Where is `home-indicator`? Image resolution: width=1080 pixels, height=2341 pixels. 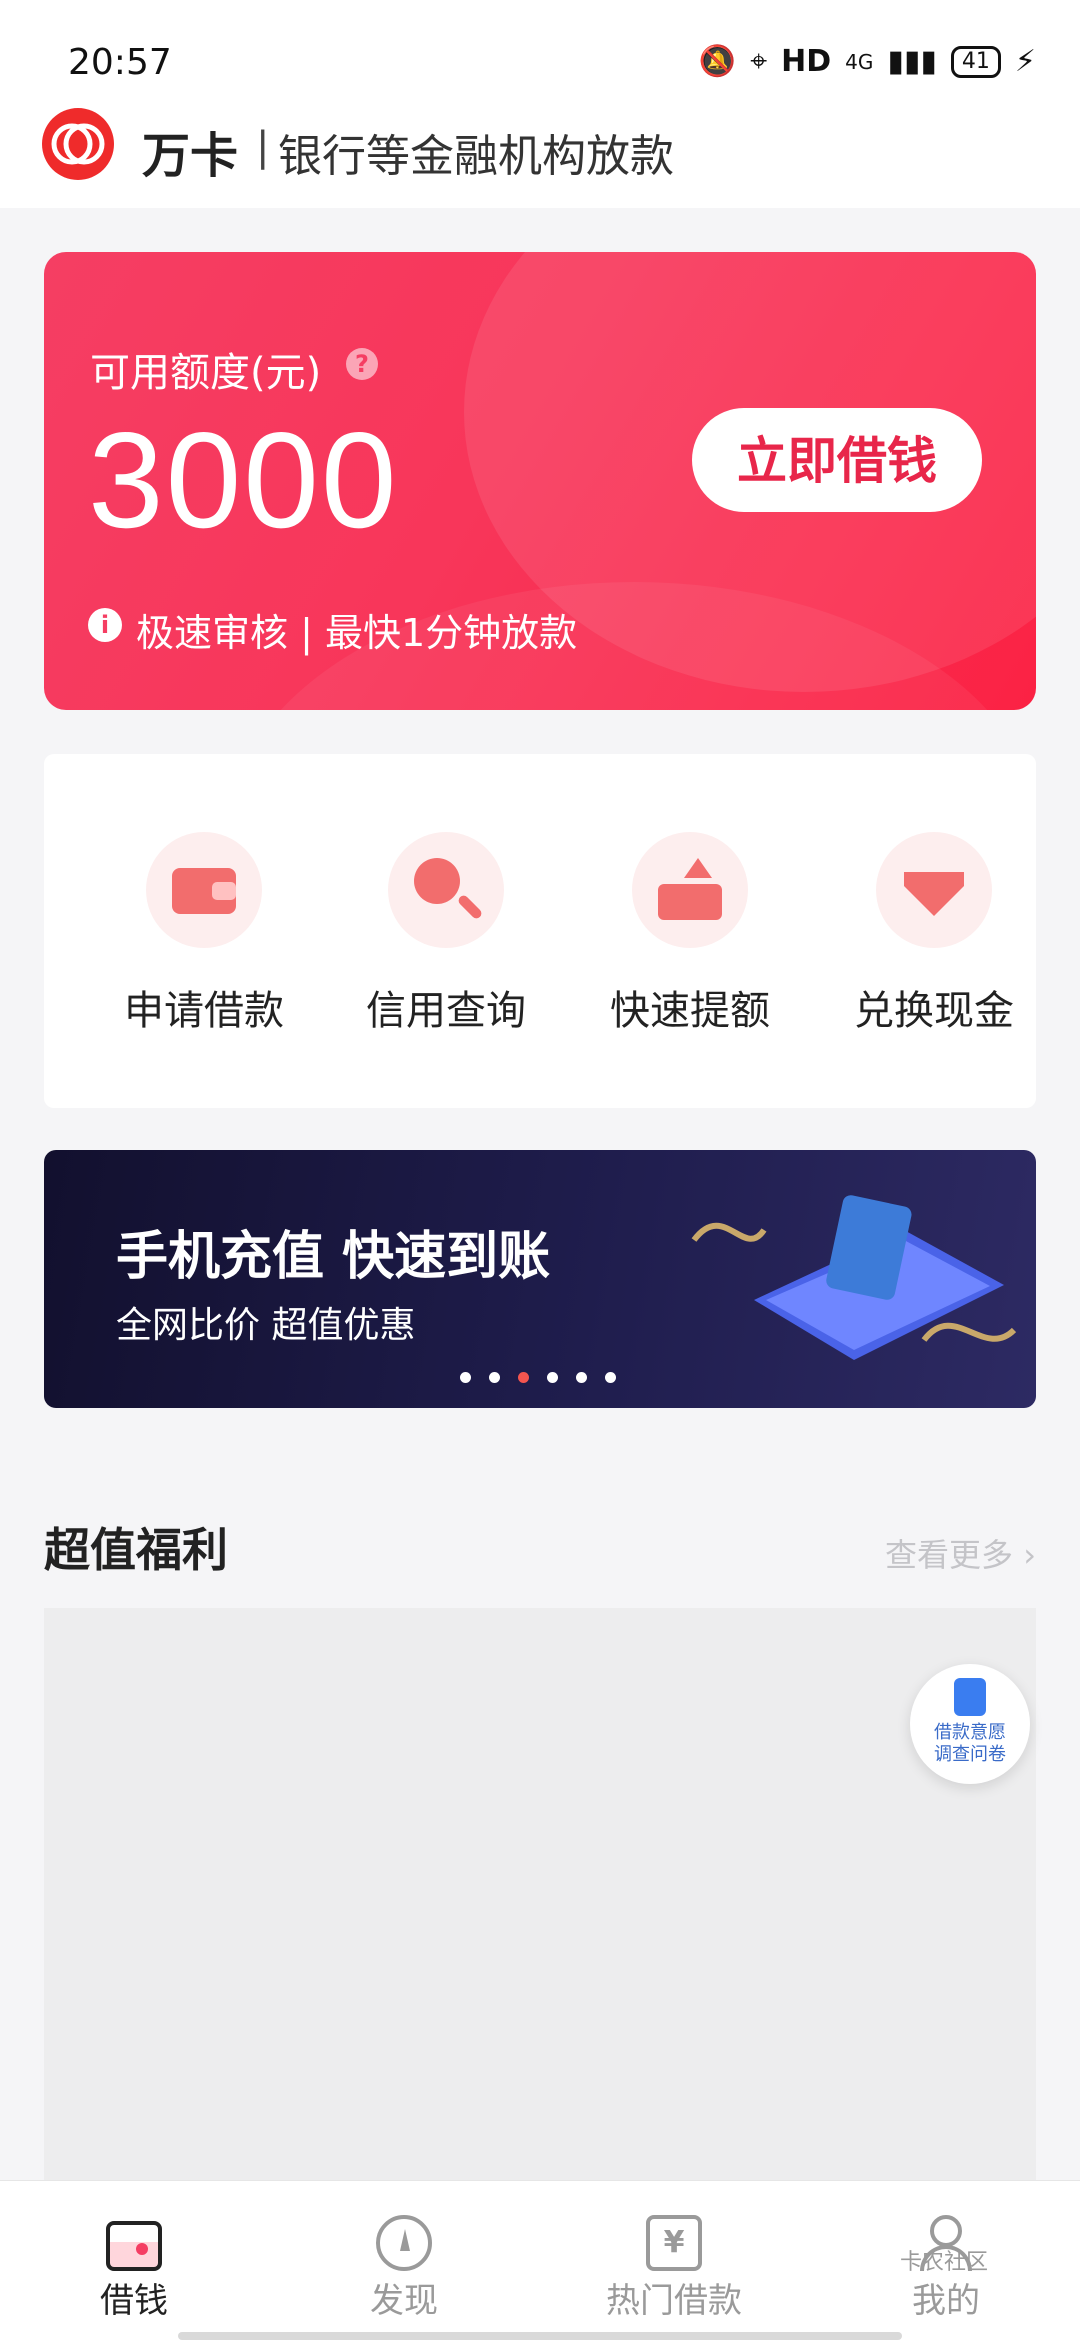
home-indicator is located at coordinates (540, 2336).